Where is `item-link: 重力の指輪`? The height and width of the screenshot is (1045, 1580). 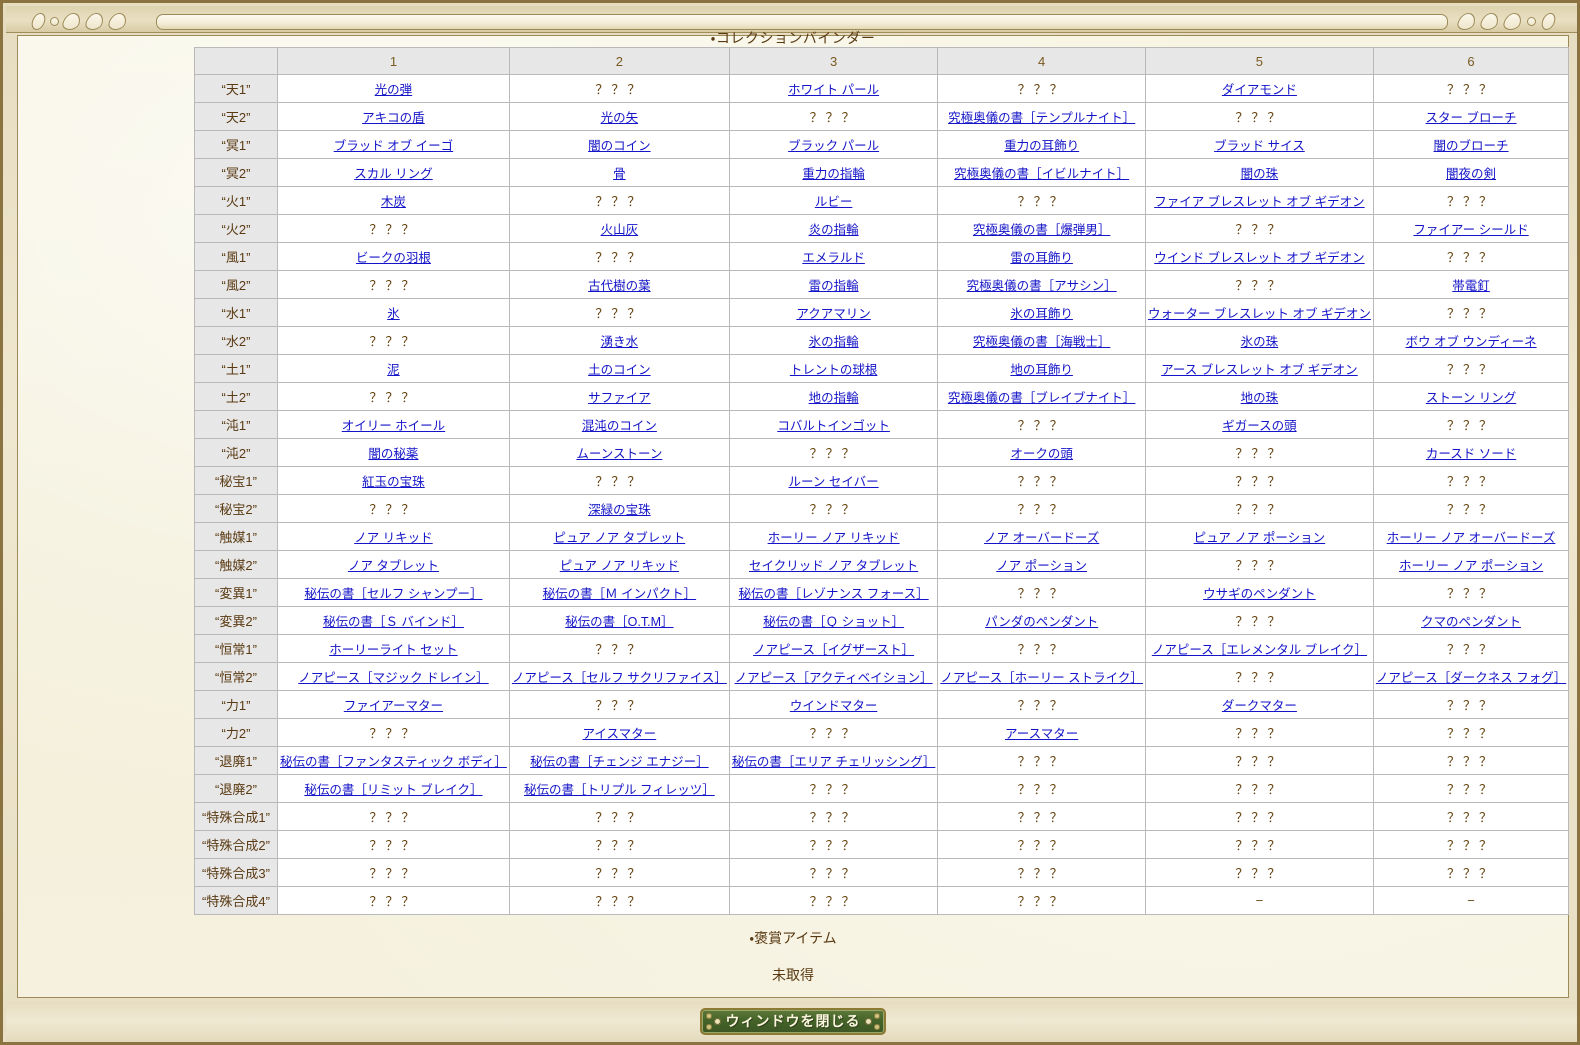
item-link: 重力の指輪 is located at coordinates (833, 174).